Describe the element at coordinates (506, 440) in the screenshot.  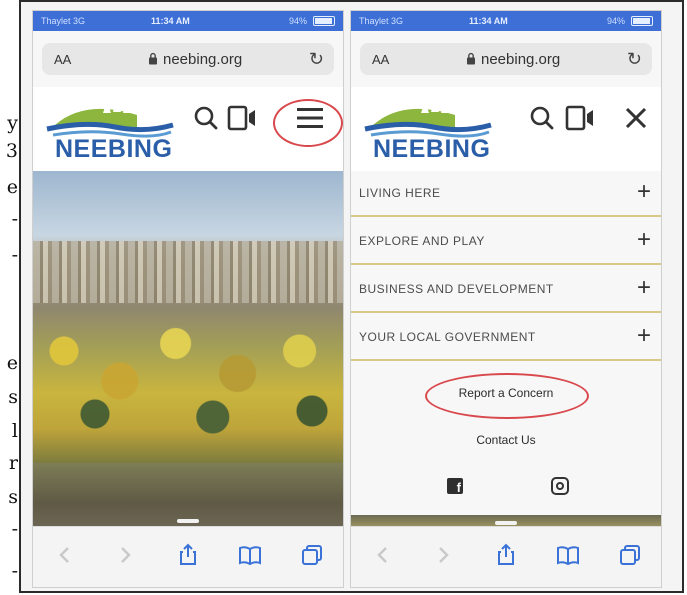
I see `contact-us-link: Contact Us` at that location.